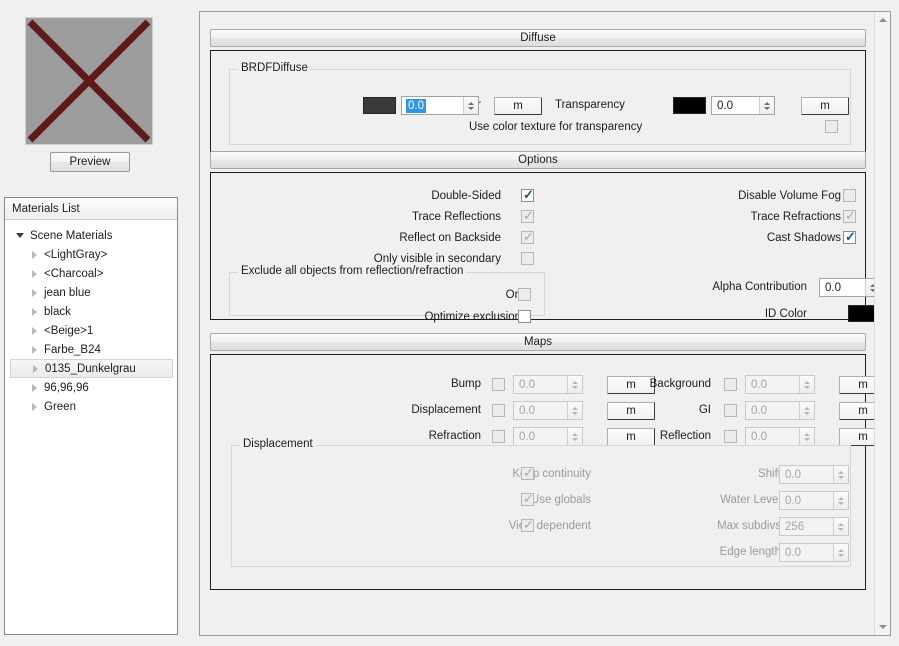 Image resolution: width=899 pixels, height=646 pixels. I want to click on map-background-spinner: 0.0, so click(780, 384).